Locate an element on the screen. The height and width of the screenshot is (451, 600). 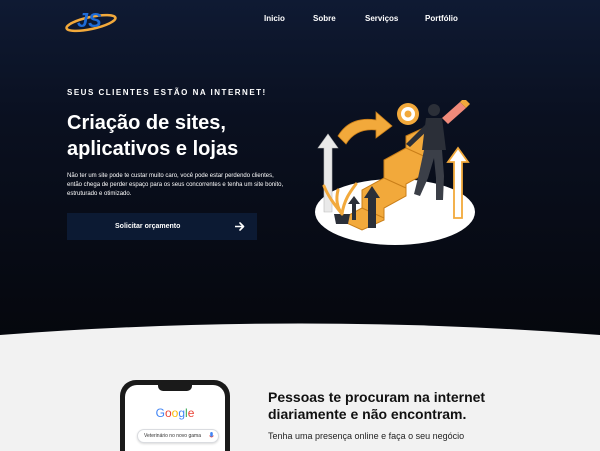
phone-search-box: Veterinário no novo gama is located at coordinates (178, 436).